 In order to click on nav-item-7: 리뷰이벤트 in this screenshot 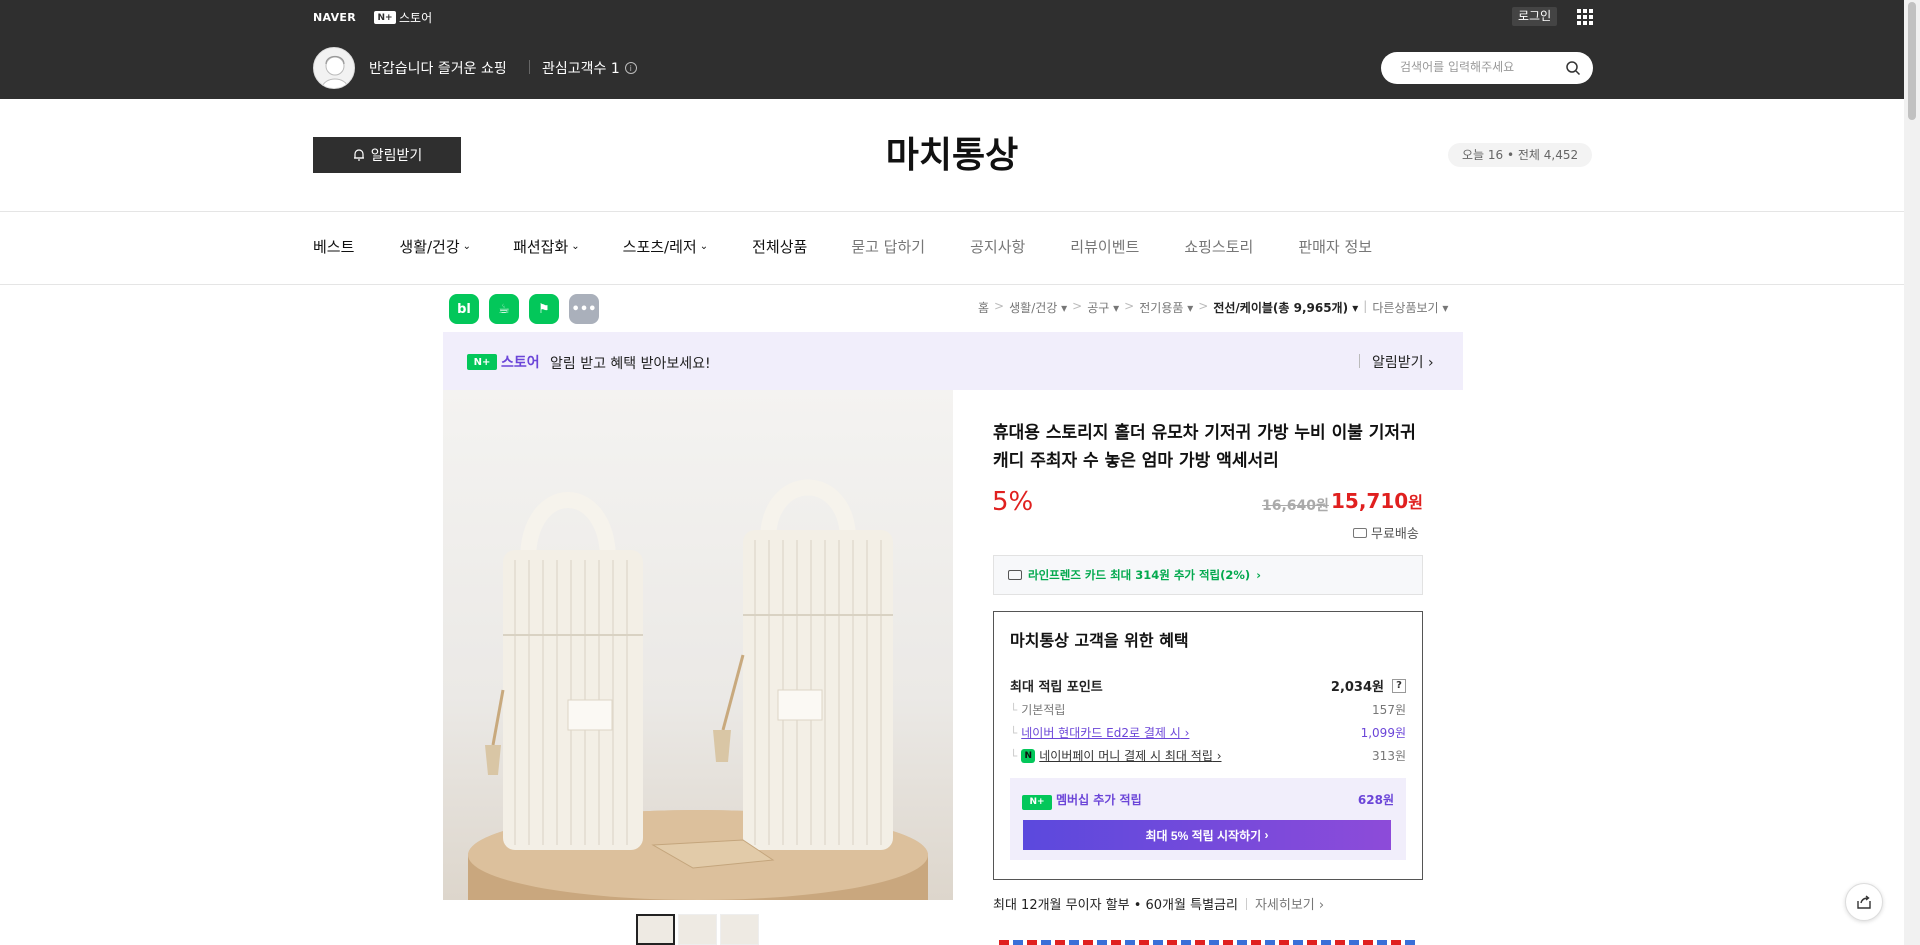, I will do `click(1104, 247)`.